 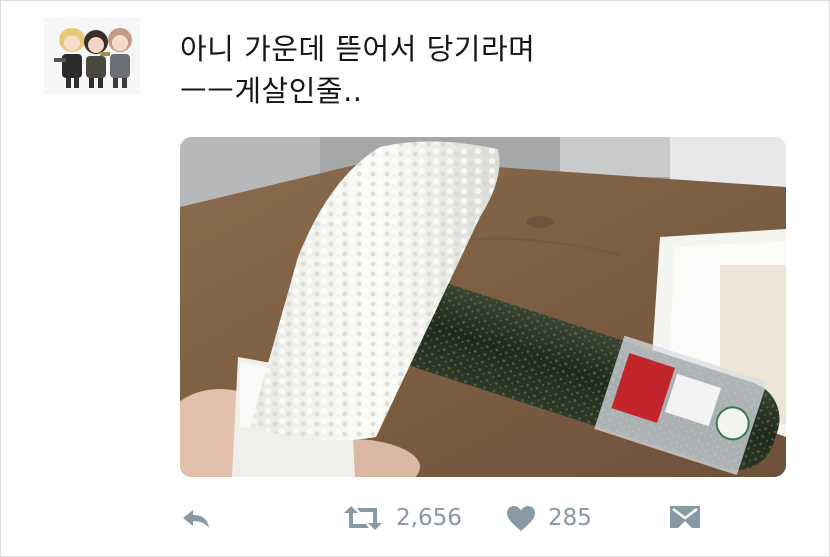 What do you see at coordinates (358, 49) in the screenshot?
I see `tweet-text-line-1: 아니 가운데 뜯어서 당기라며` at bounding box center [358, 49].